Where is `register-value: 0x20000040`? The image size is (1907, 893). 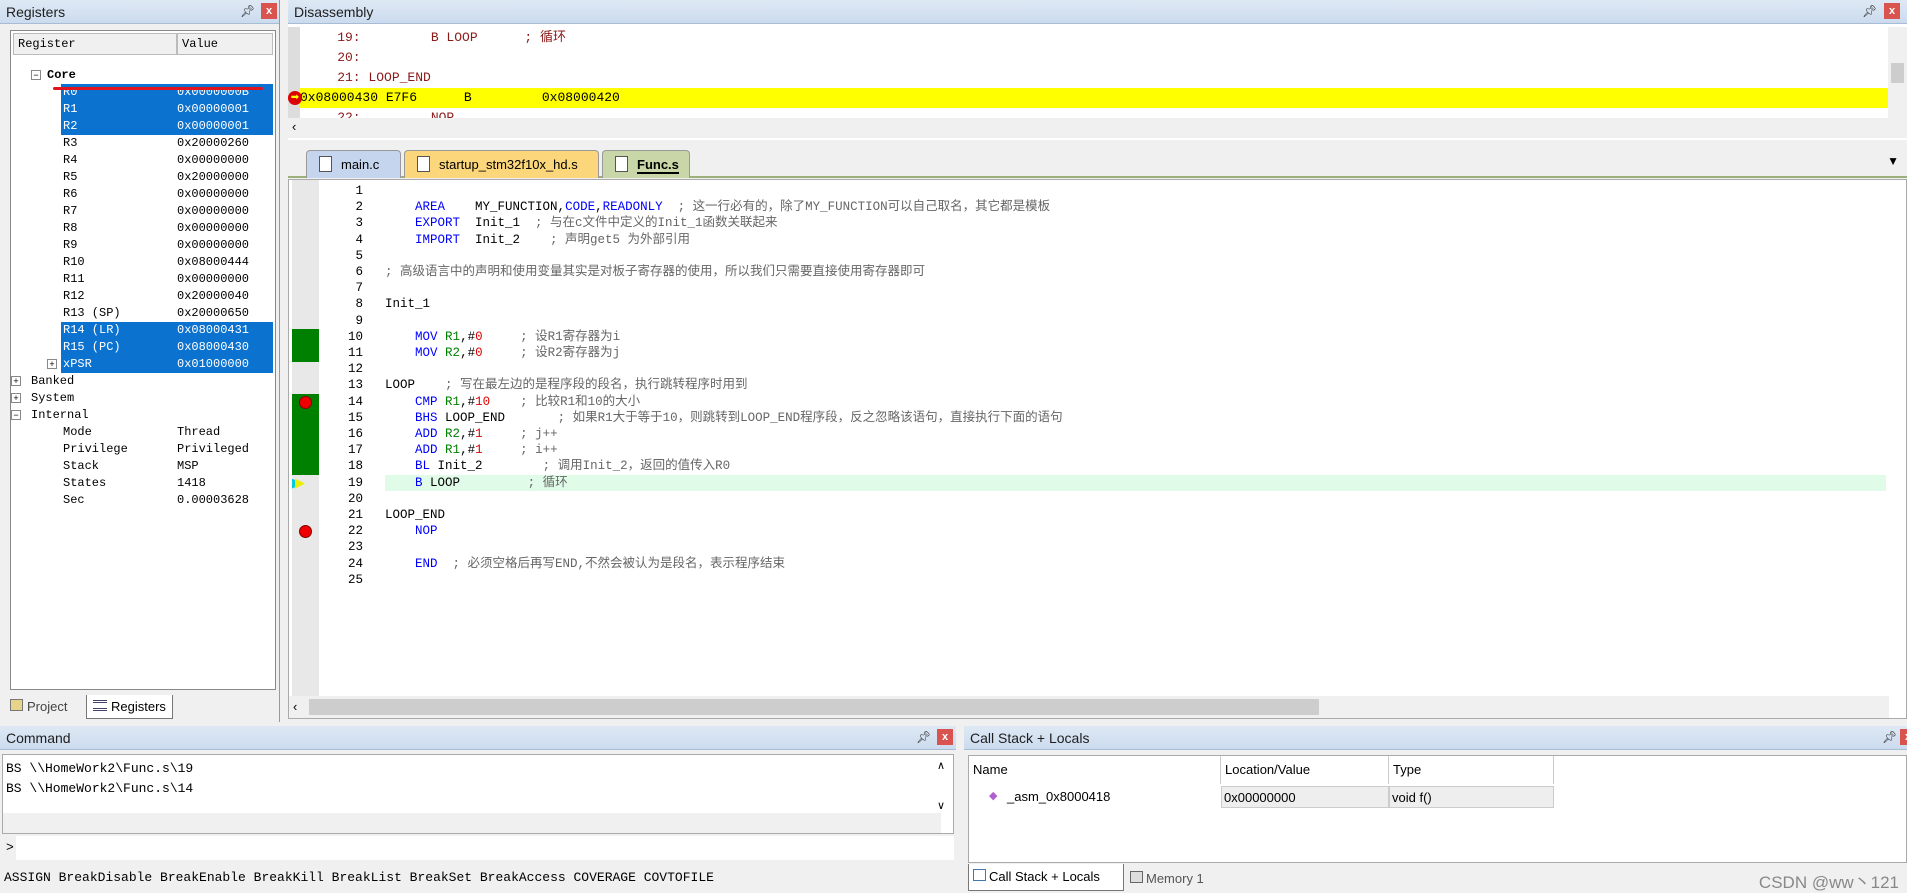 register-value: 0x20000040 is located at coordinates (213, 296).